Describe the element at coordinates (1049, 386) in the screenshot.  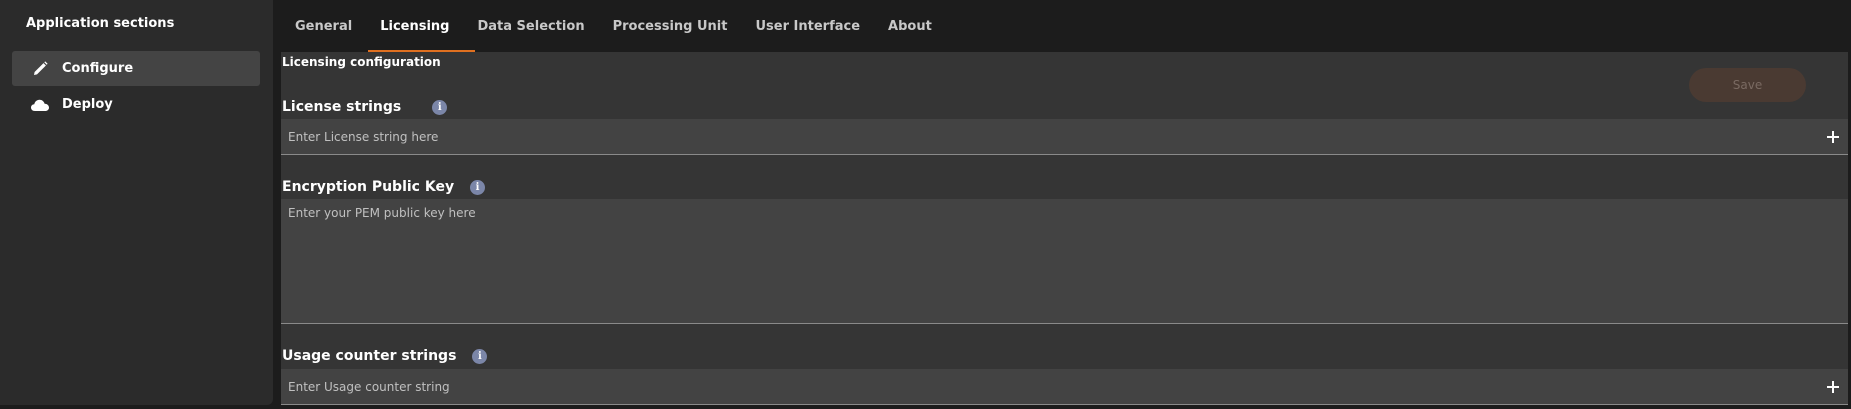
I see `usage-counter-input` at that location.